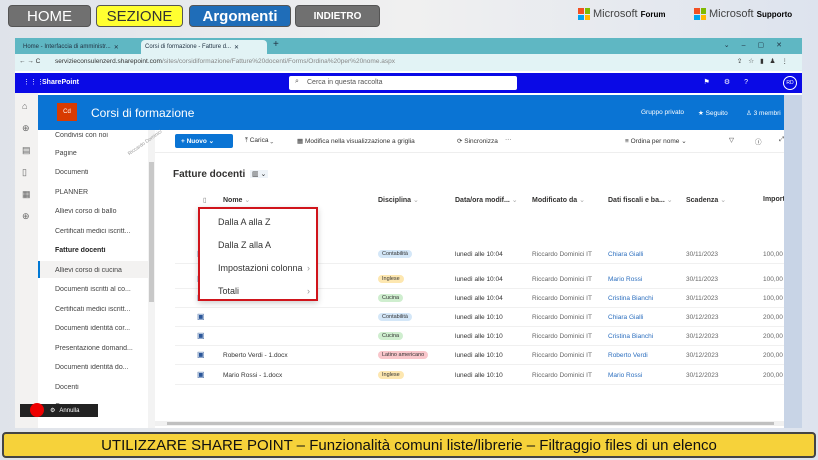 Image resolution: width=818 pixels, height=460 pixels. I want to click on file-icon: ▯, so click(24, 172).